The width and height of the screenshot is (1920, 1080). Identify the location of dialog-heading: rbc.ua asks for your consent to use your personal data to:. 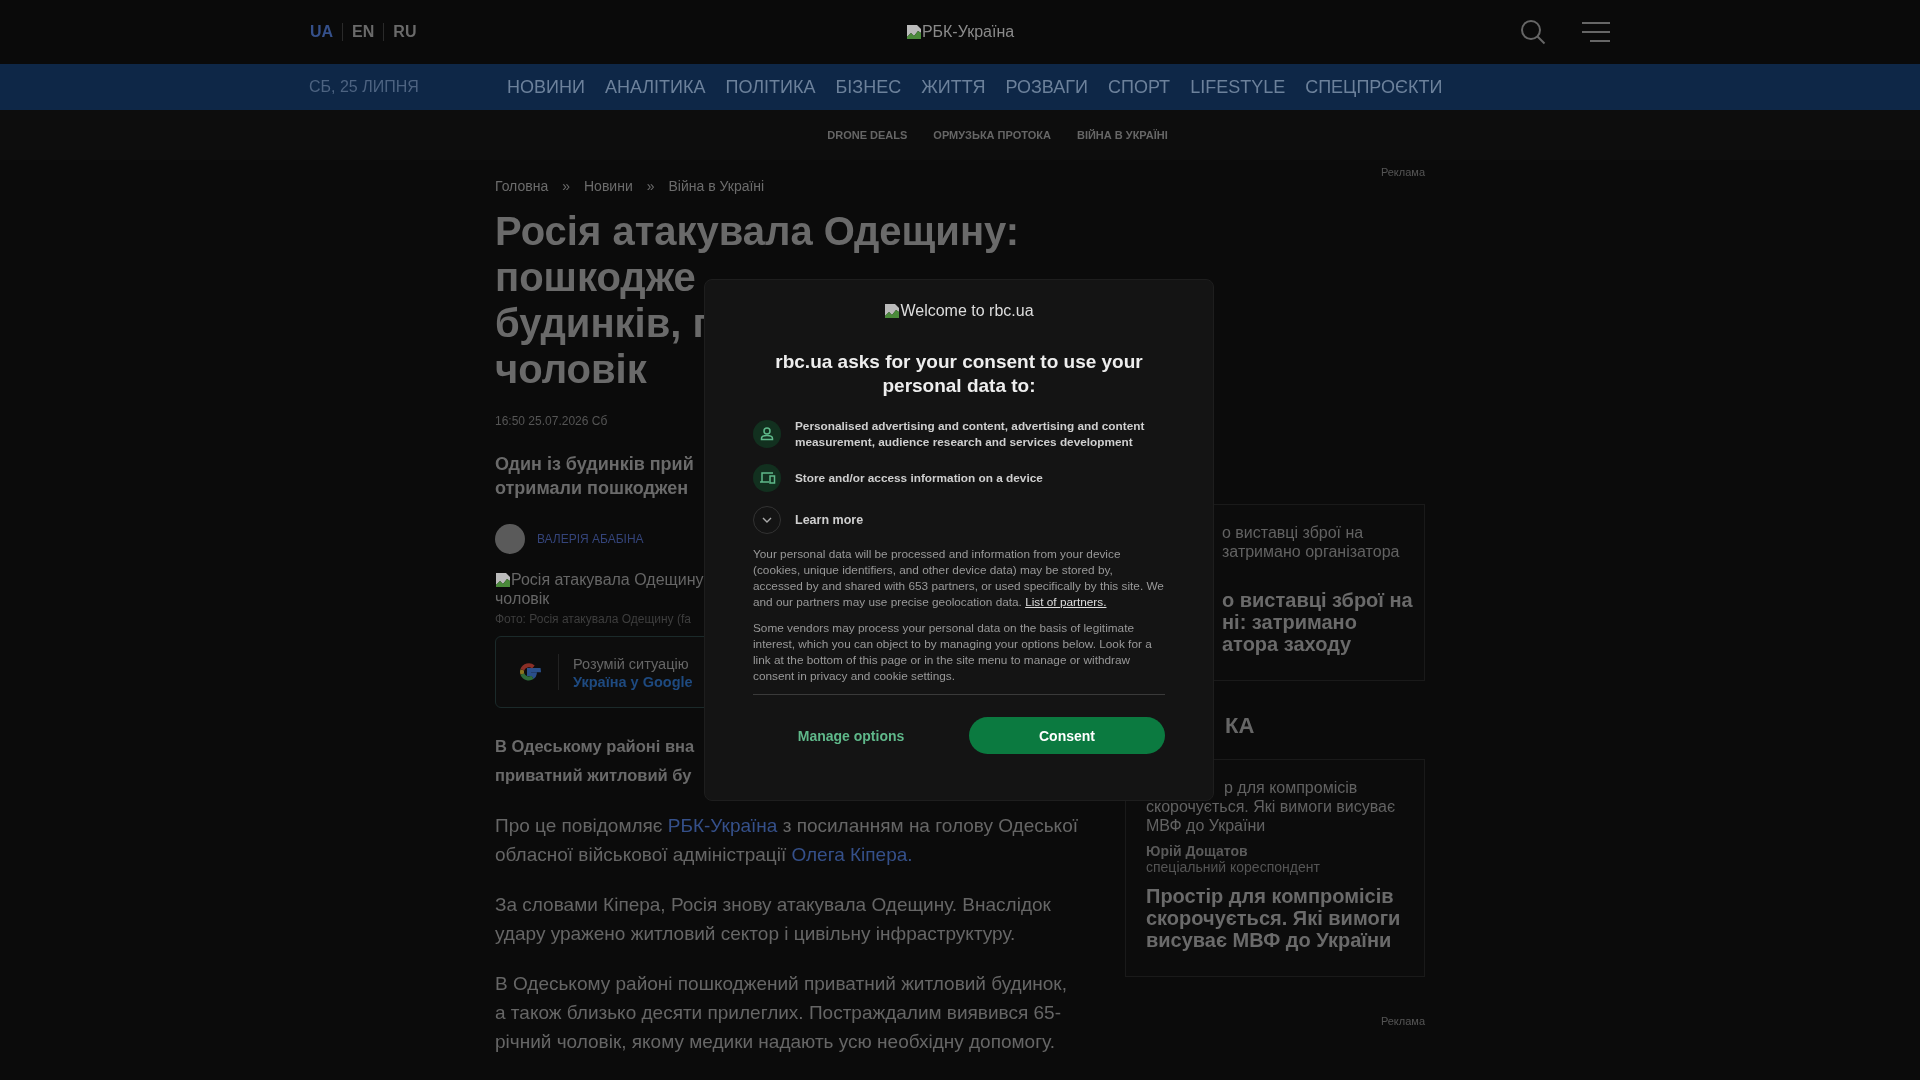
(959, 374).